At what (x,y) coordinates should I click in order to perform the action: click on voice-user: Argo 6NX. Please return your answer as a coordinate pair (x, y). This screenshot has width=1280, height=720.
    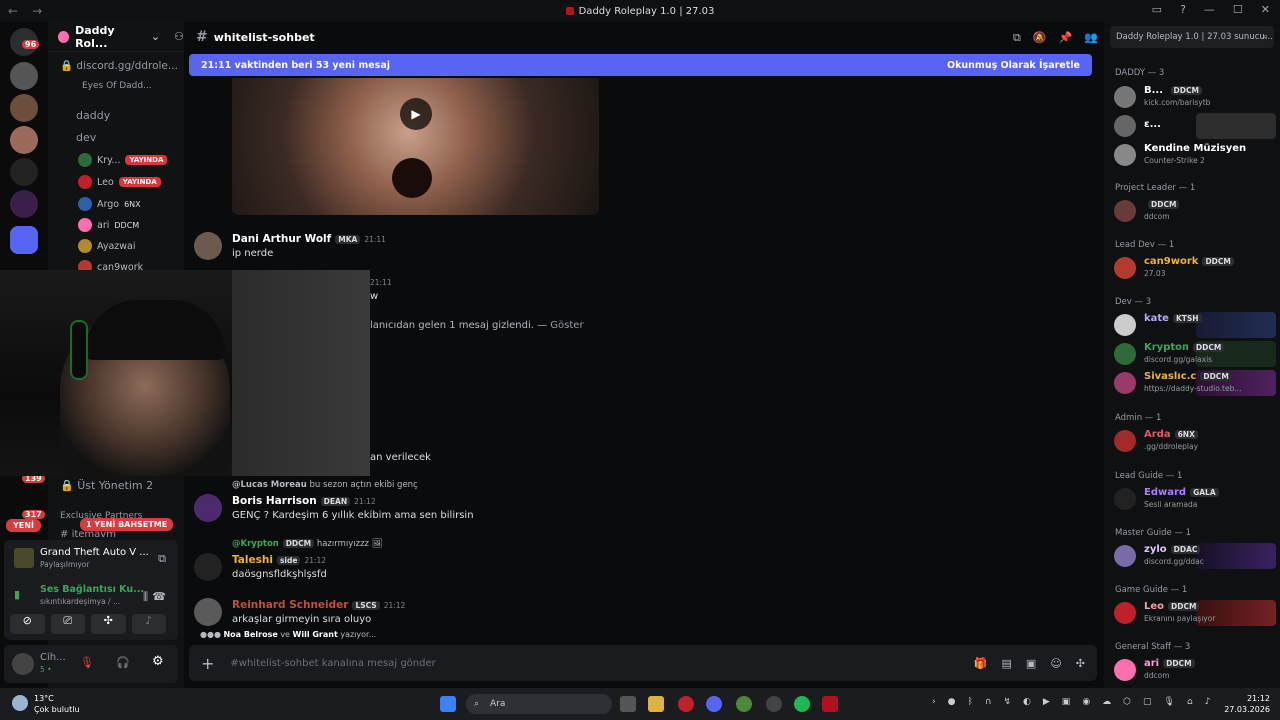
    Looking at the image, I should click on (109, 204).